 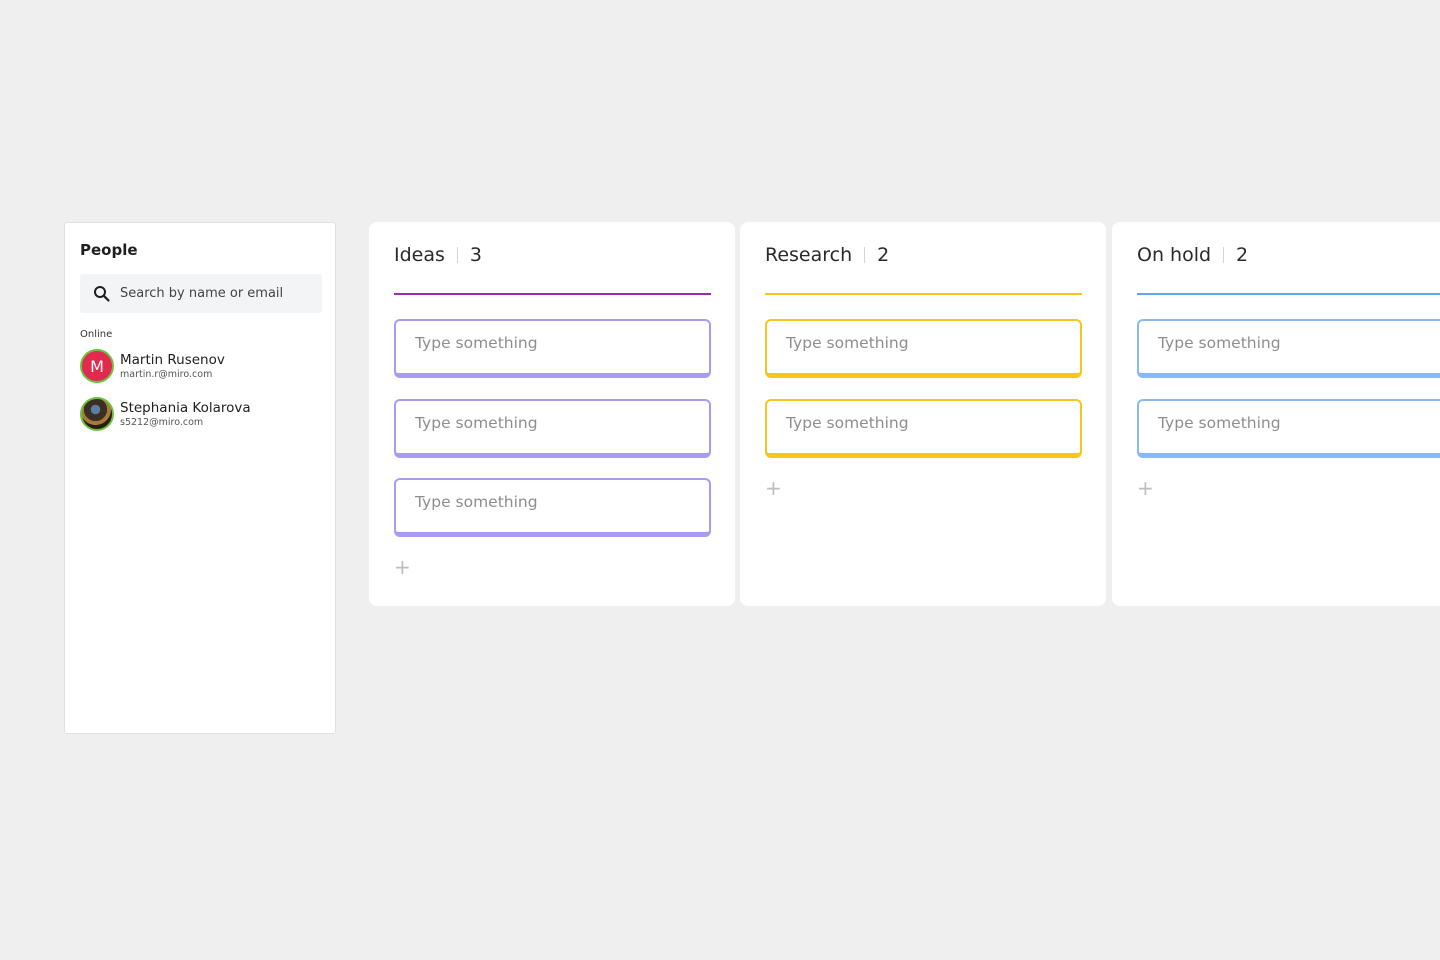 I want to click on user-row-stephania: Stephania Kolarova s5212@miro.com, so click(x=165, y=414).